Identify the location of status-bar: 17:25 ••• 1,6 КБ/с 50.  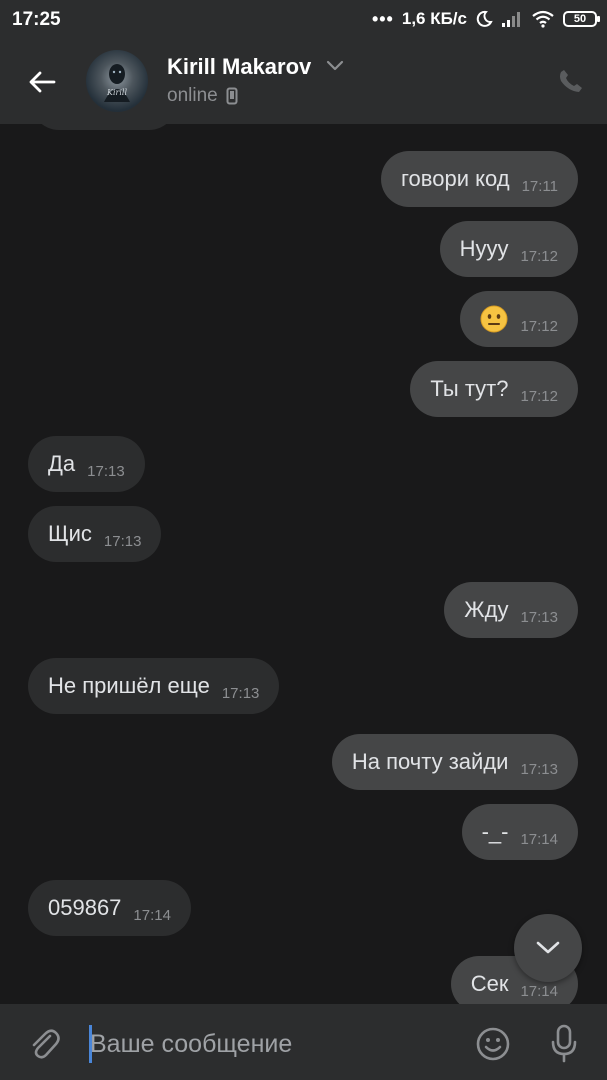
(303, 19).